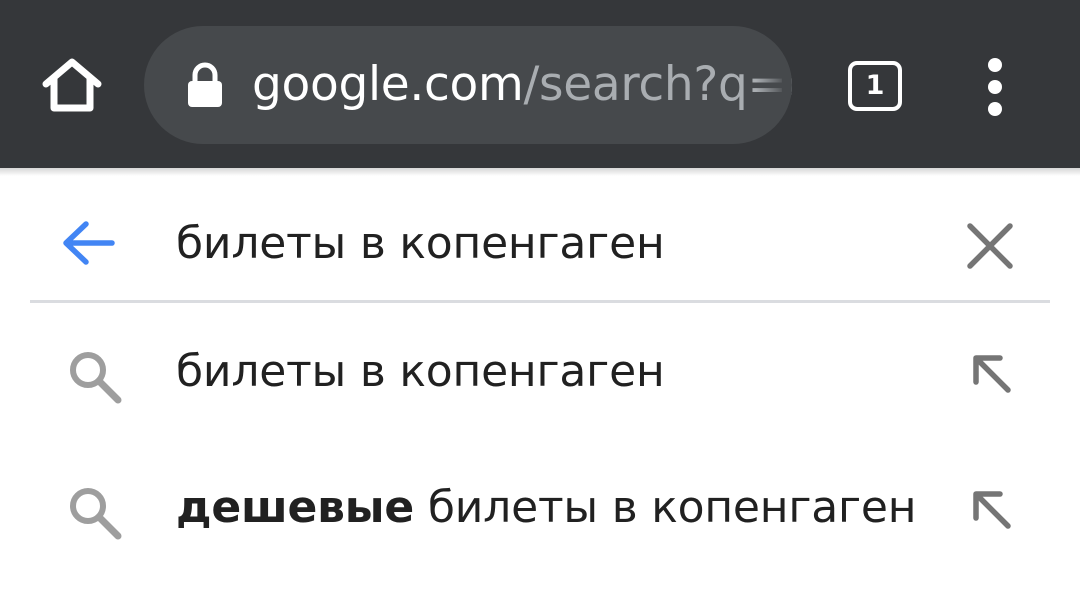 Image resolution: width=1080 pixels, height=589 pixels. I want to click on more-vert-icon, so click(995, 87).